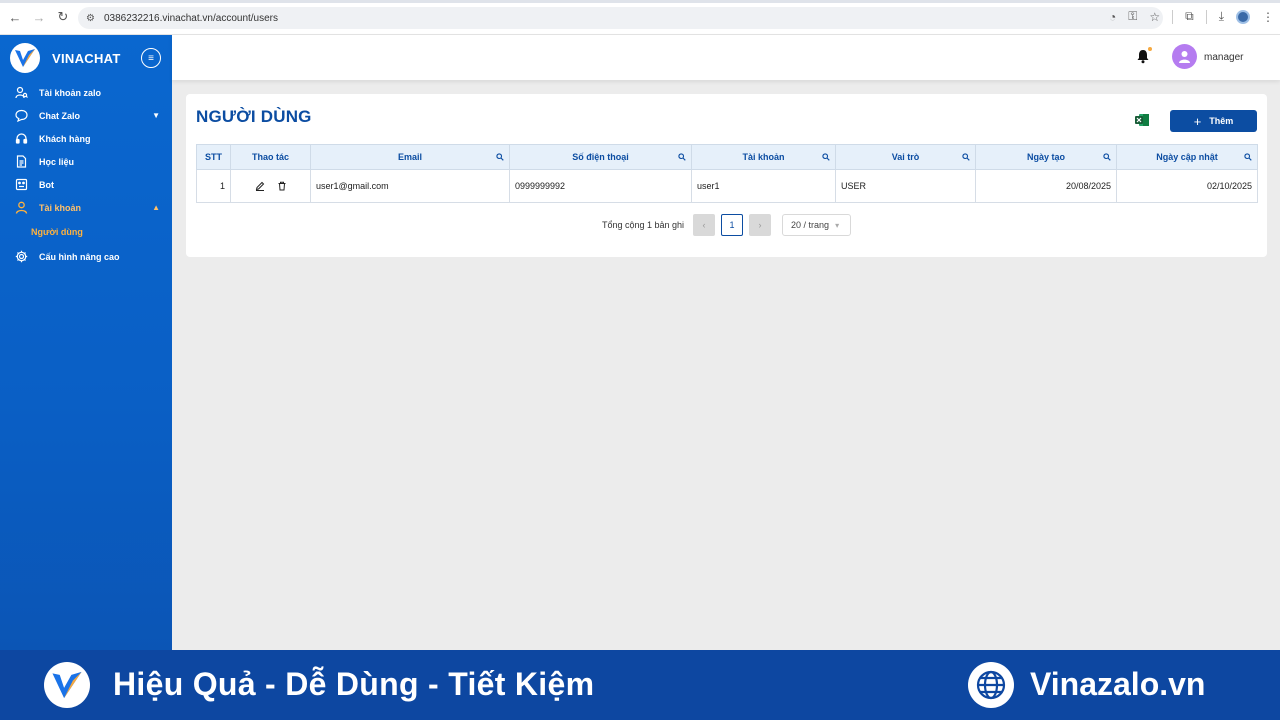  What do you see at coordinates (213, 157) in the screenshot?
I see `column-header-stt: STT` at bounding box center [213, 157].